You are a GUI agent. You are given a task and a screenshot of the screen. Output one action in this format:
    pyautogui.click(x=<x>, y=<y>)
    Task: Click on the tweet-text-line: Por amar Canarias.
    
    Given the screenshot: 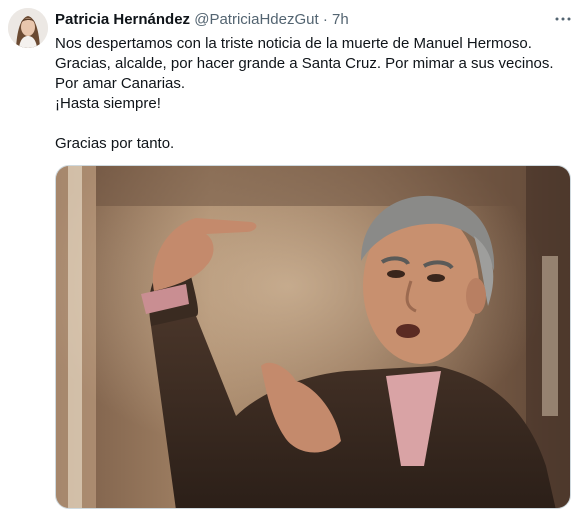 What is the action you would take?
    pyautogui.click(x=120, y=83)
    